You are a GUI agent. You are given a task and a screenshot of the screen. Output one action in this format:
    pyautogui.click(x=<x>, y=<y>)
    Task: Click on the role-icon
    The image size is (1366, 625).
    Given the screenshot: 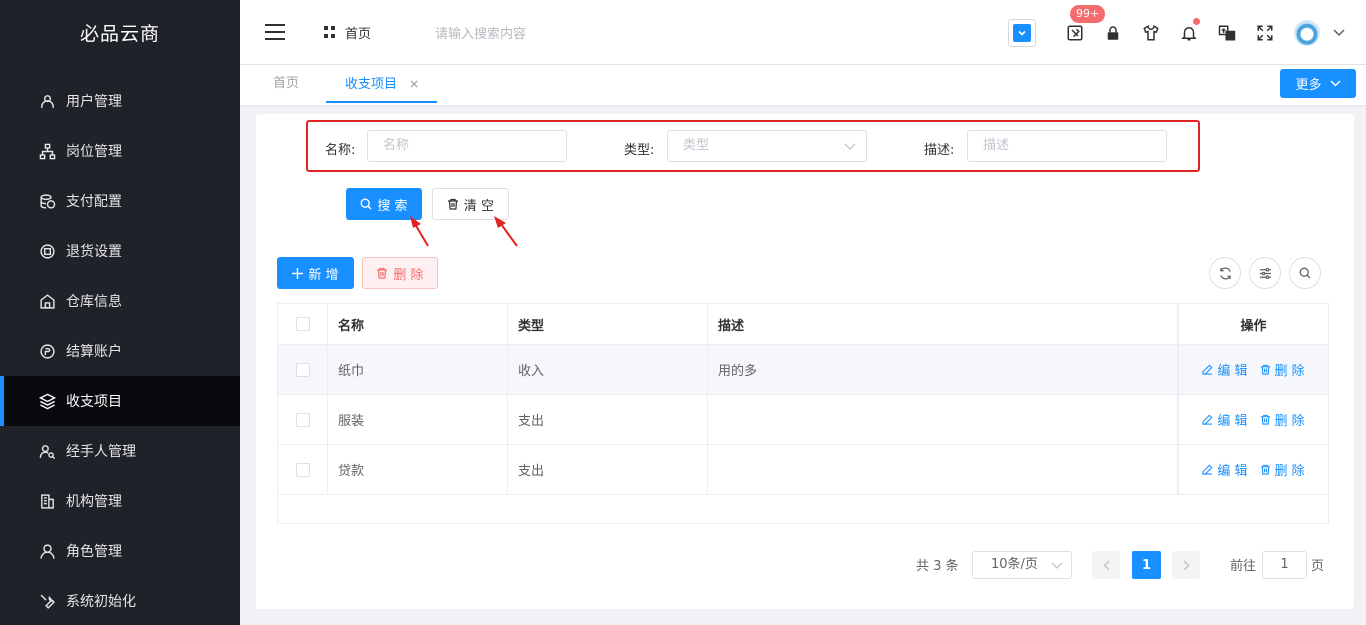 What is the action you would take?
    pyautogui.click(x=47, y=551)
    